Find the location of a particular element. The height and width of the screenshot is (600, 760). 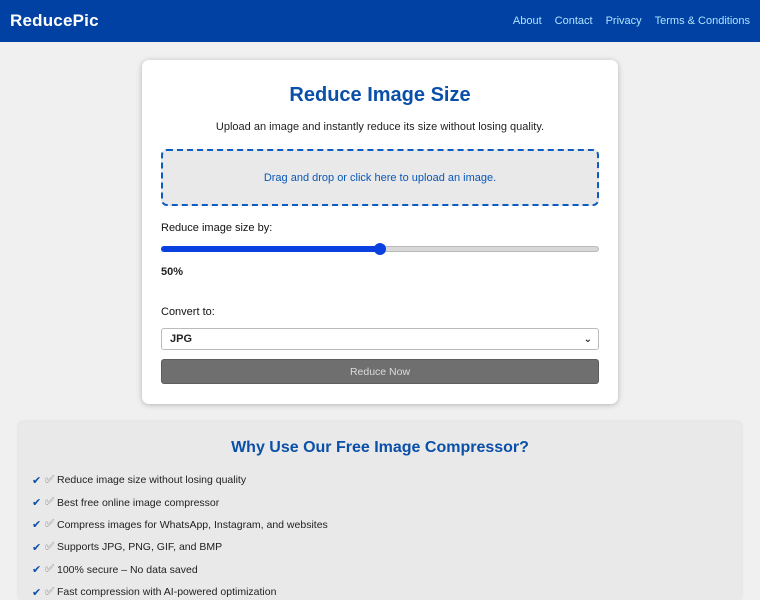

chevron-down-icon: ⌄ is located at coordinates (587, 339).